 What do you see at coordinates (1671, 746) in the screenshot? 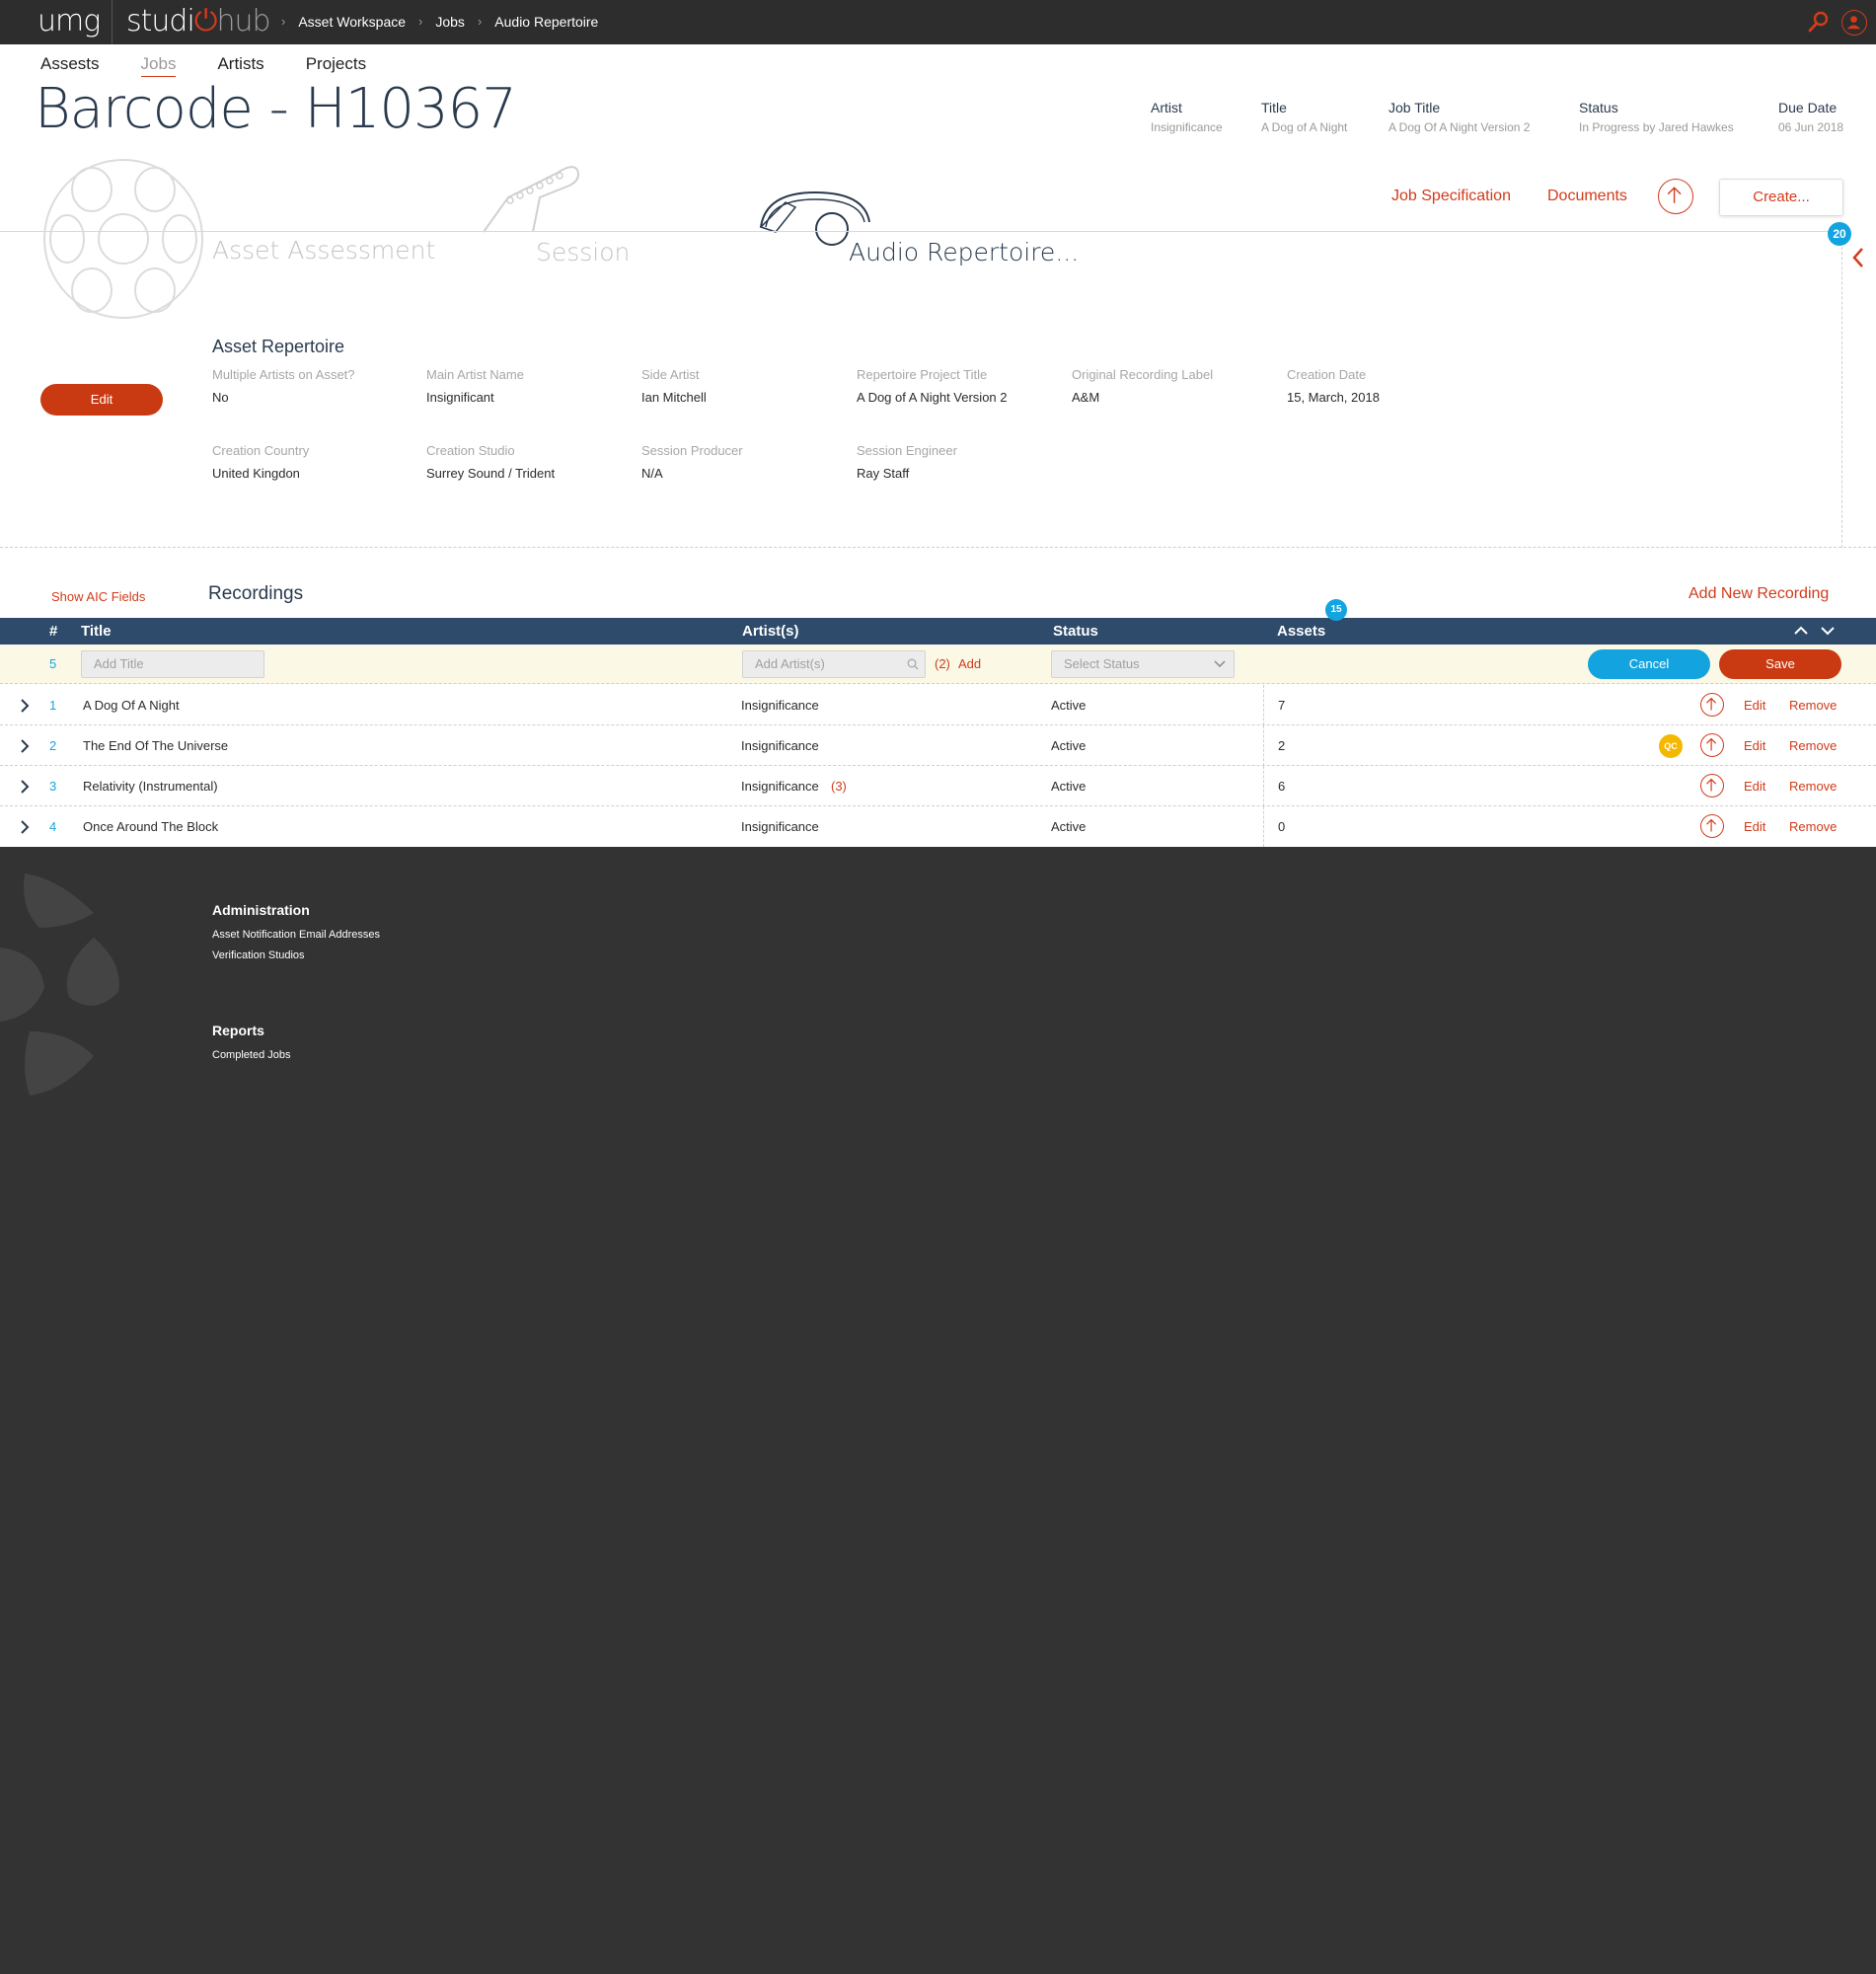
I see `qc-badge: QC` at bounding box center [1671, 746].